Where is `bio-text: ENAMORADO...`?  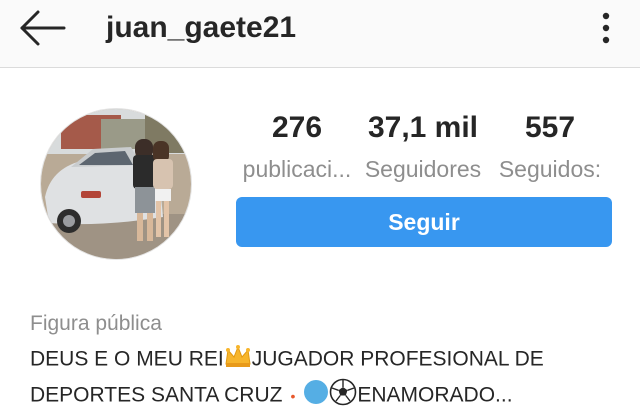 bio-text: ENAMORADO... is located at coordinates (435, 395).